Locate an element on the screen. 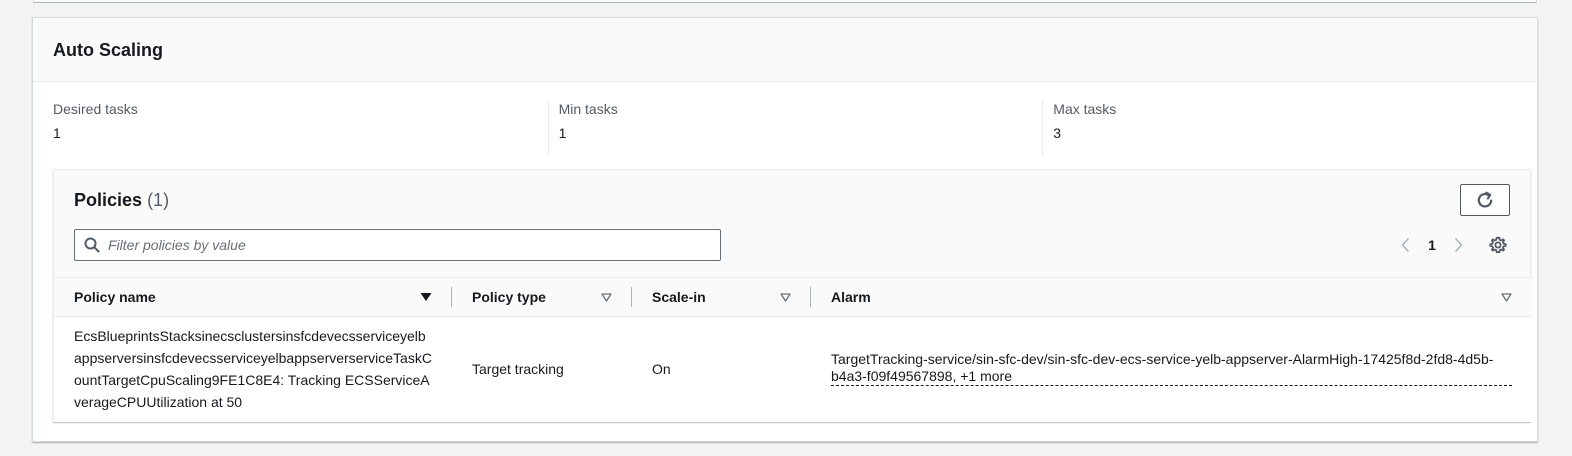 The height and width of the screenshot is (456, 1572). search-box is located at coordinates (397, 245).